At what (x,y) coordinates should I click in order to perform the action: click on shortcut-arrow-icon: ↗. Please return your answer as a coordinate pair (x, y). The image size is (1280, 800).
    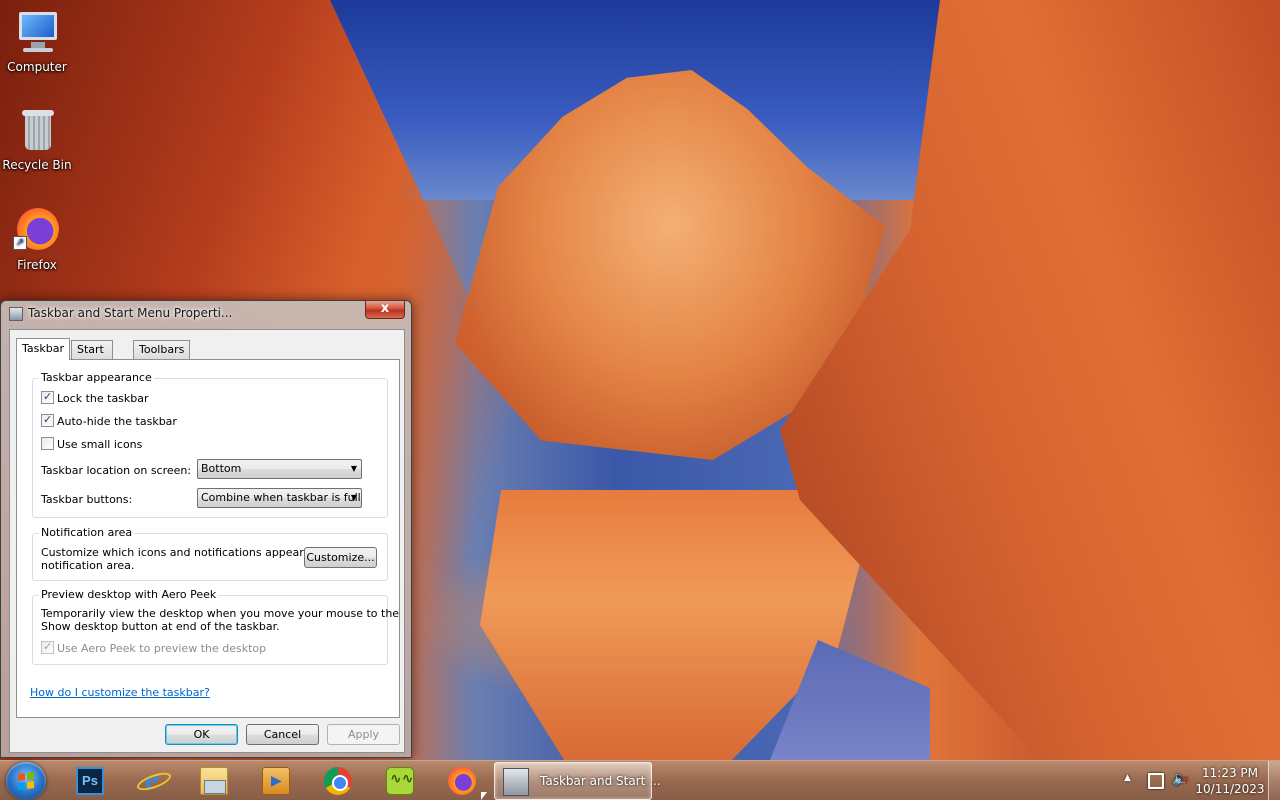
    Looking at the image, I should click on (20, 243).